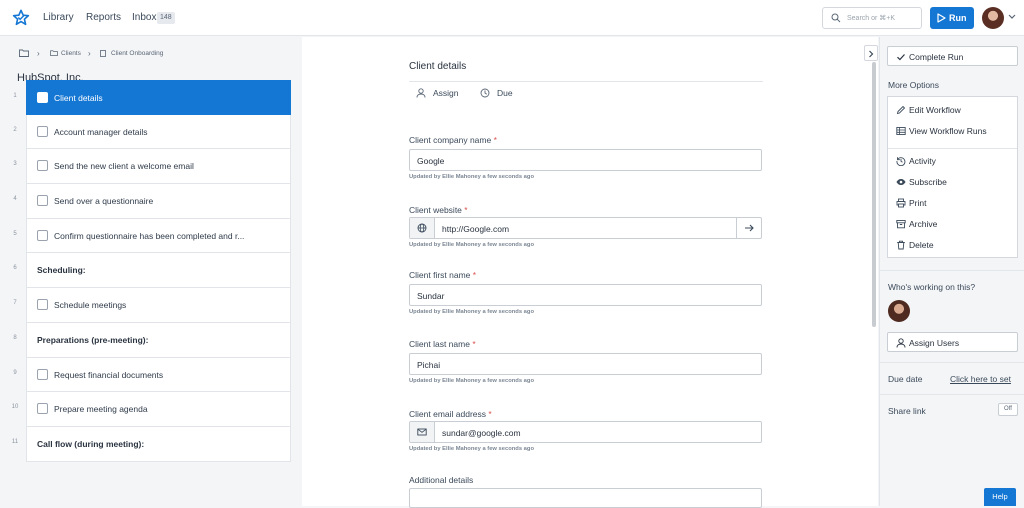  What do you see at coordinates (152, 340) in the screenshot?
I see `step-heading: 8 Preparations (pre-meeting):` at bounding box center [152, 340].